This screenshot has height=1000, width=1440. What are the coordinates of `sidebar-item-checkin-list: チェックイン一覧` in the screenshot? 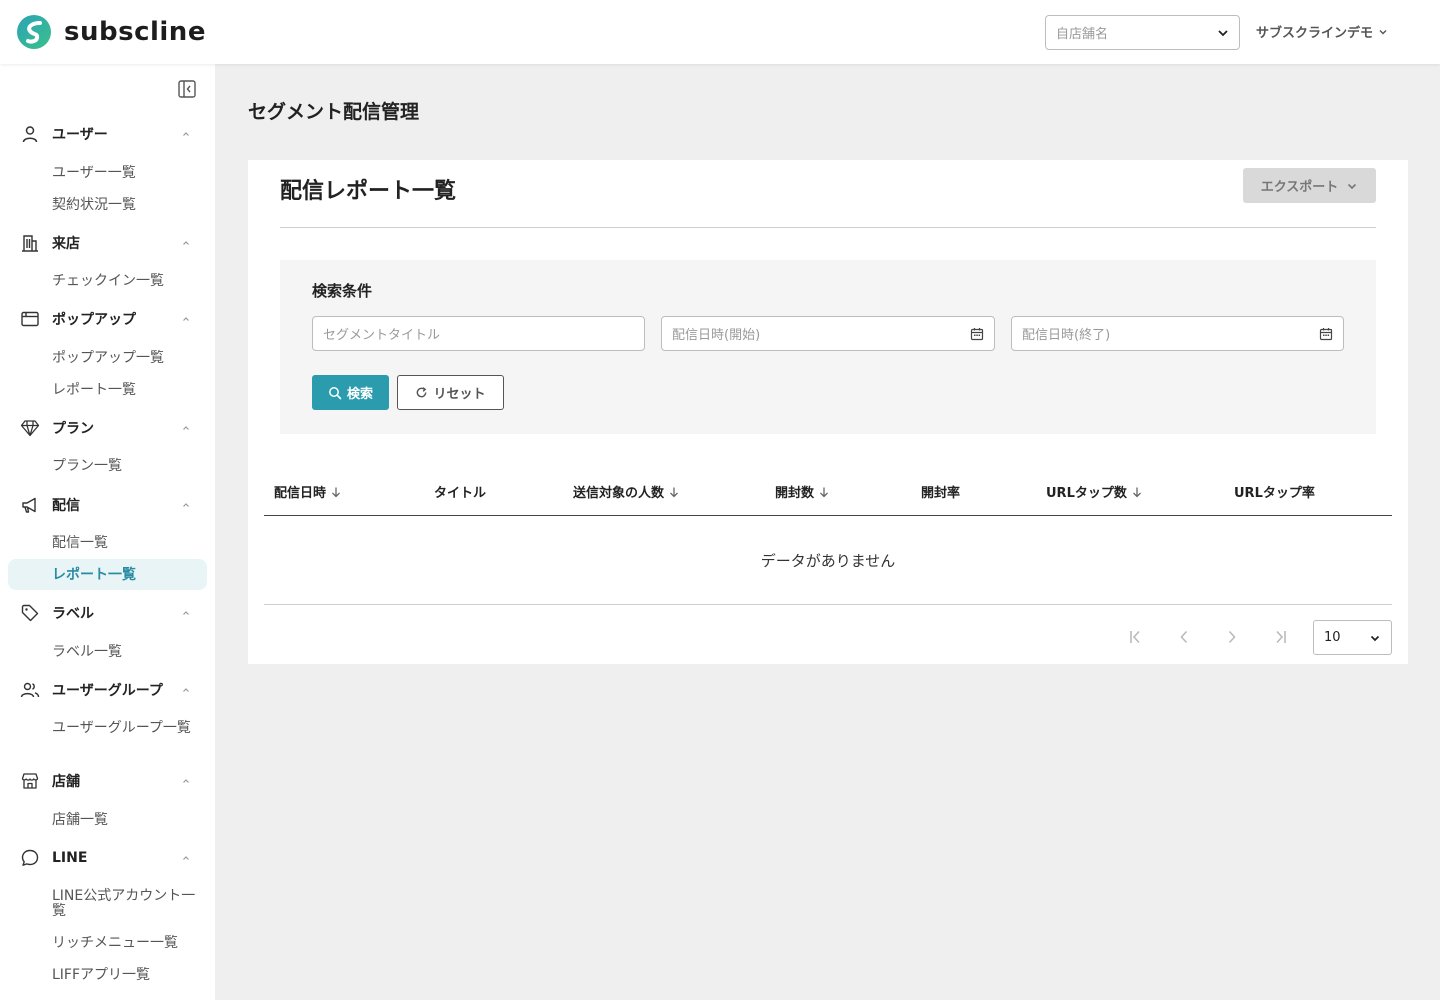 It's located at (124, 281).